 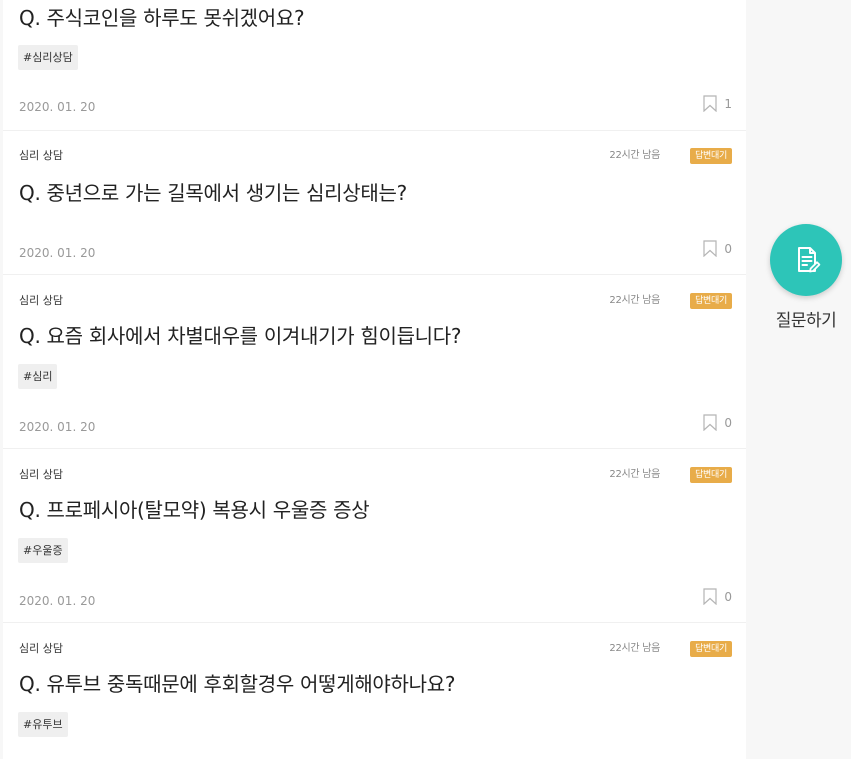 I want to click on write-question-icon, so click(x=809, y=260).